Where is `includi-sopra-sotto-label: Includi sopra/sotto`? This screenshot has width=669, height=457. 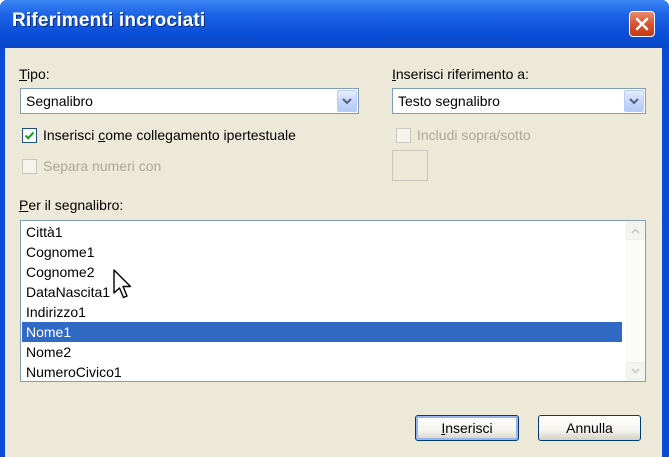
includi-sopra-sotto-label: Includi sopra/sotto is located at coordinates (474, 135).